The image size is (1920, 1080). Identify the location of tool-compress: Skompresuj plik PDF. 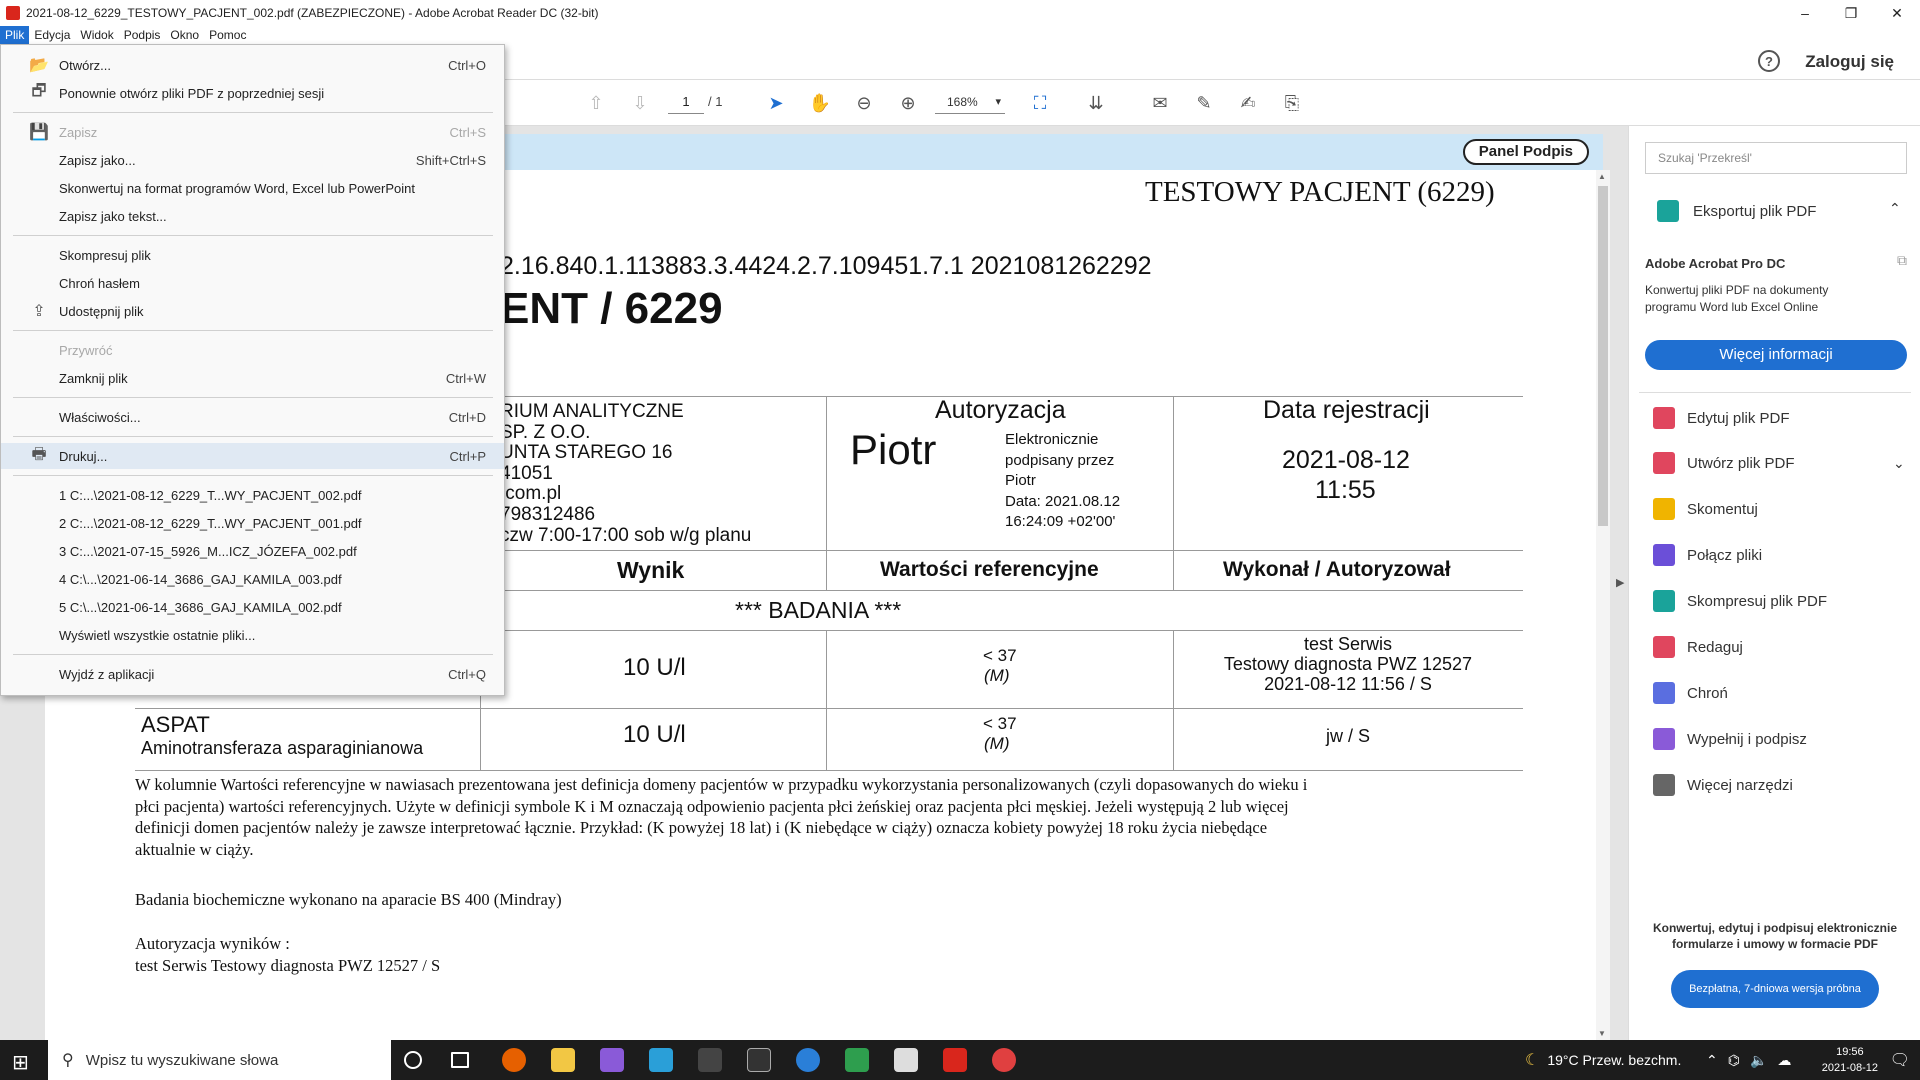
(1740, 601).